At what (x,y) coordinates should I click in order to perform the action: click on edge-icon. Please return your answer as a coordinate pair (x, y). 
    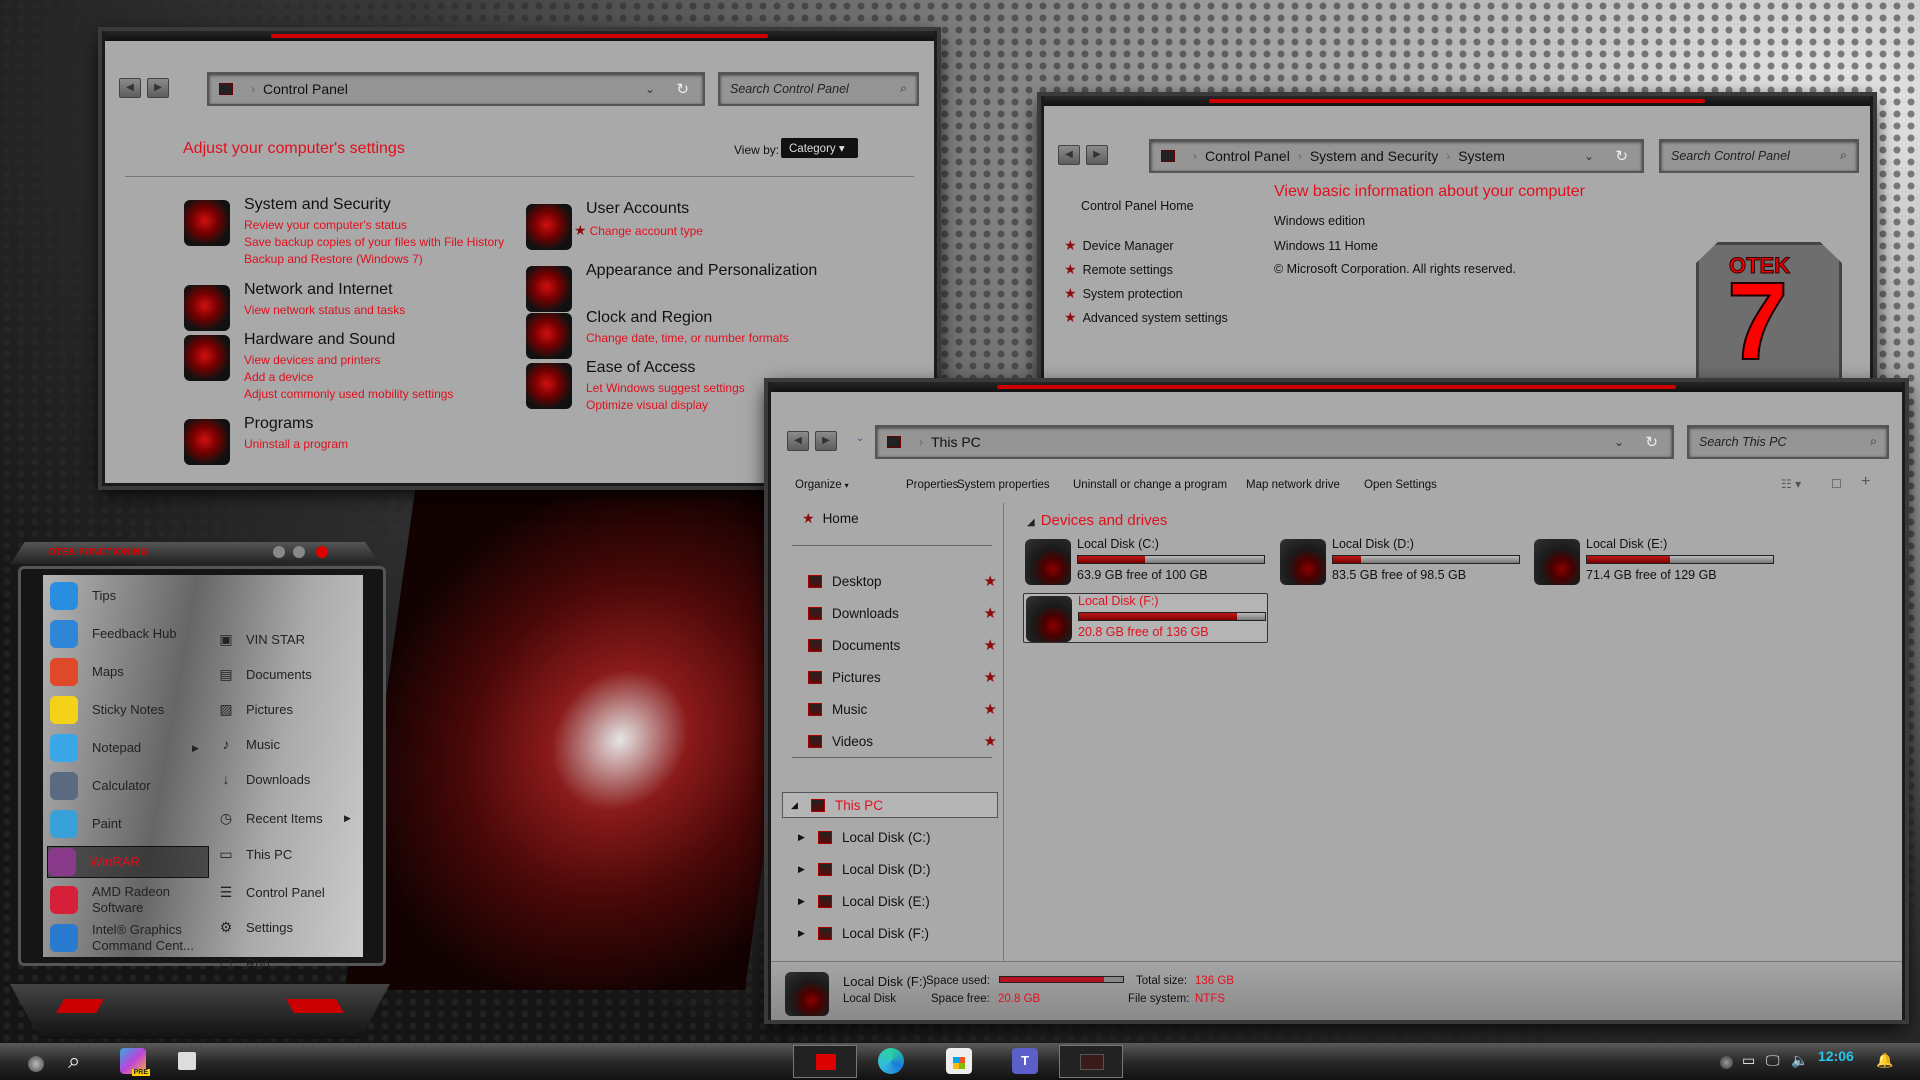
    Looking at the image, I should click on (891, 1061).